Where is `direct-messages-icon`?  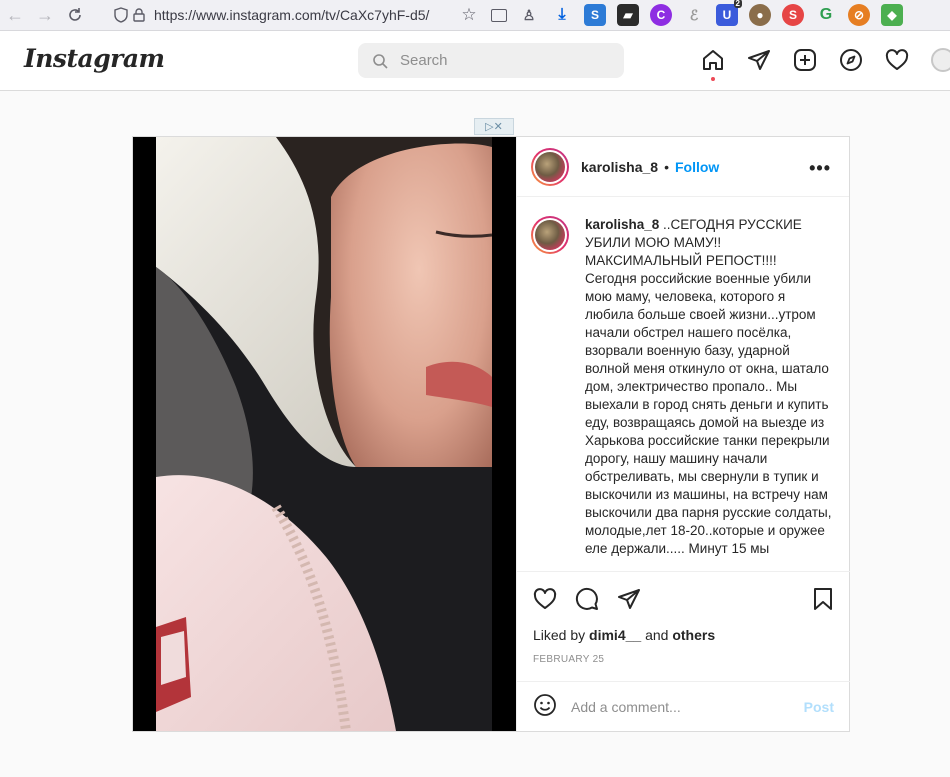 direct-messages-icon is located at coordinates (758, 60).